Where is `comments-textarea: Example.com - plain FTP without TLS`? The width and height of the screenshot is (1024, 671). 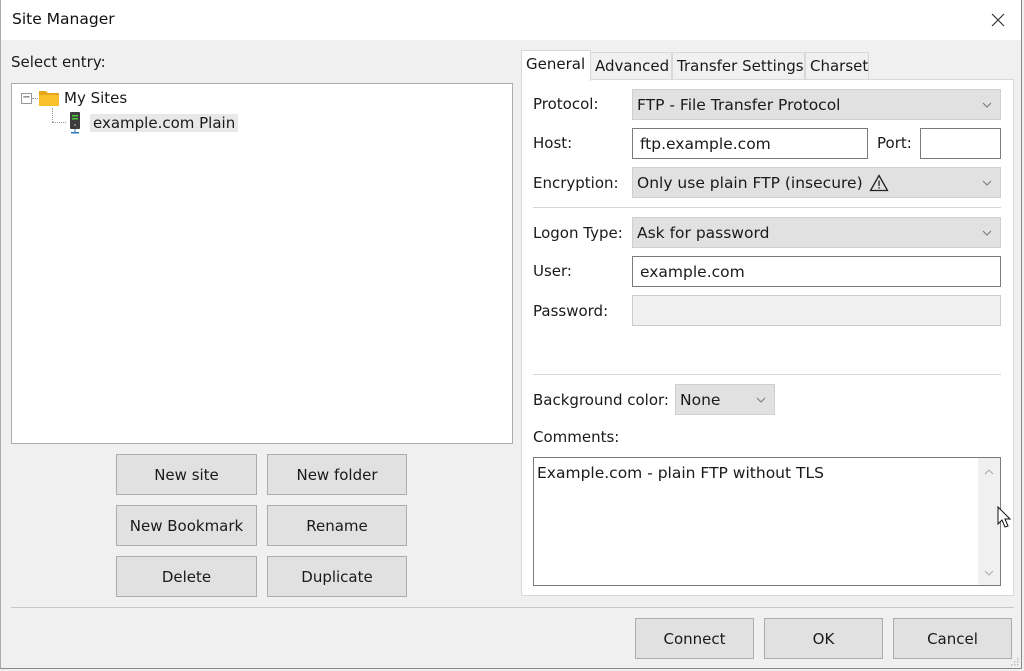
comments-textarea: Example.com - plain FTP without TLS is located at coordinates (767, 521).